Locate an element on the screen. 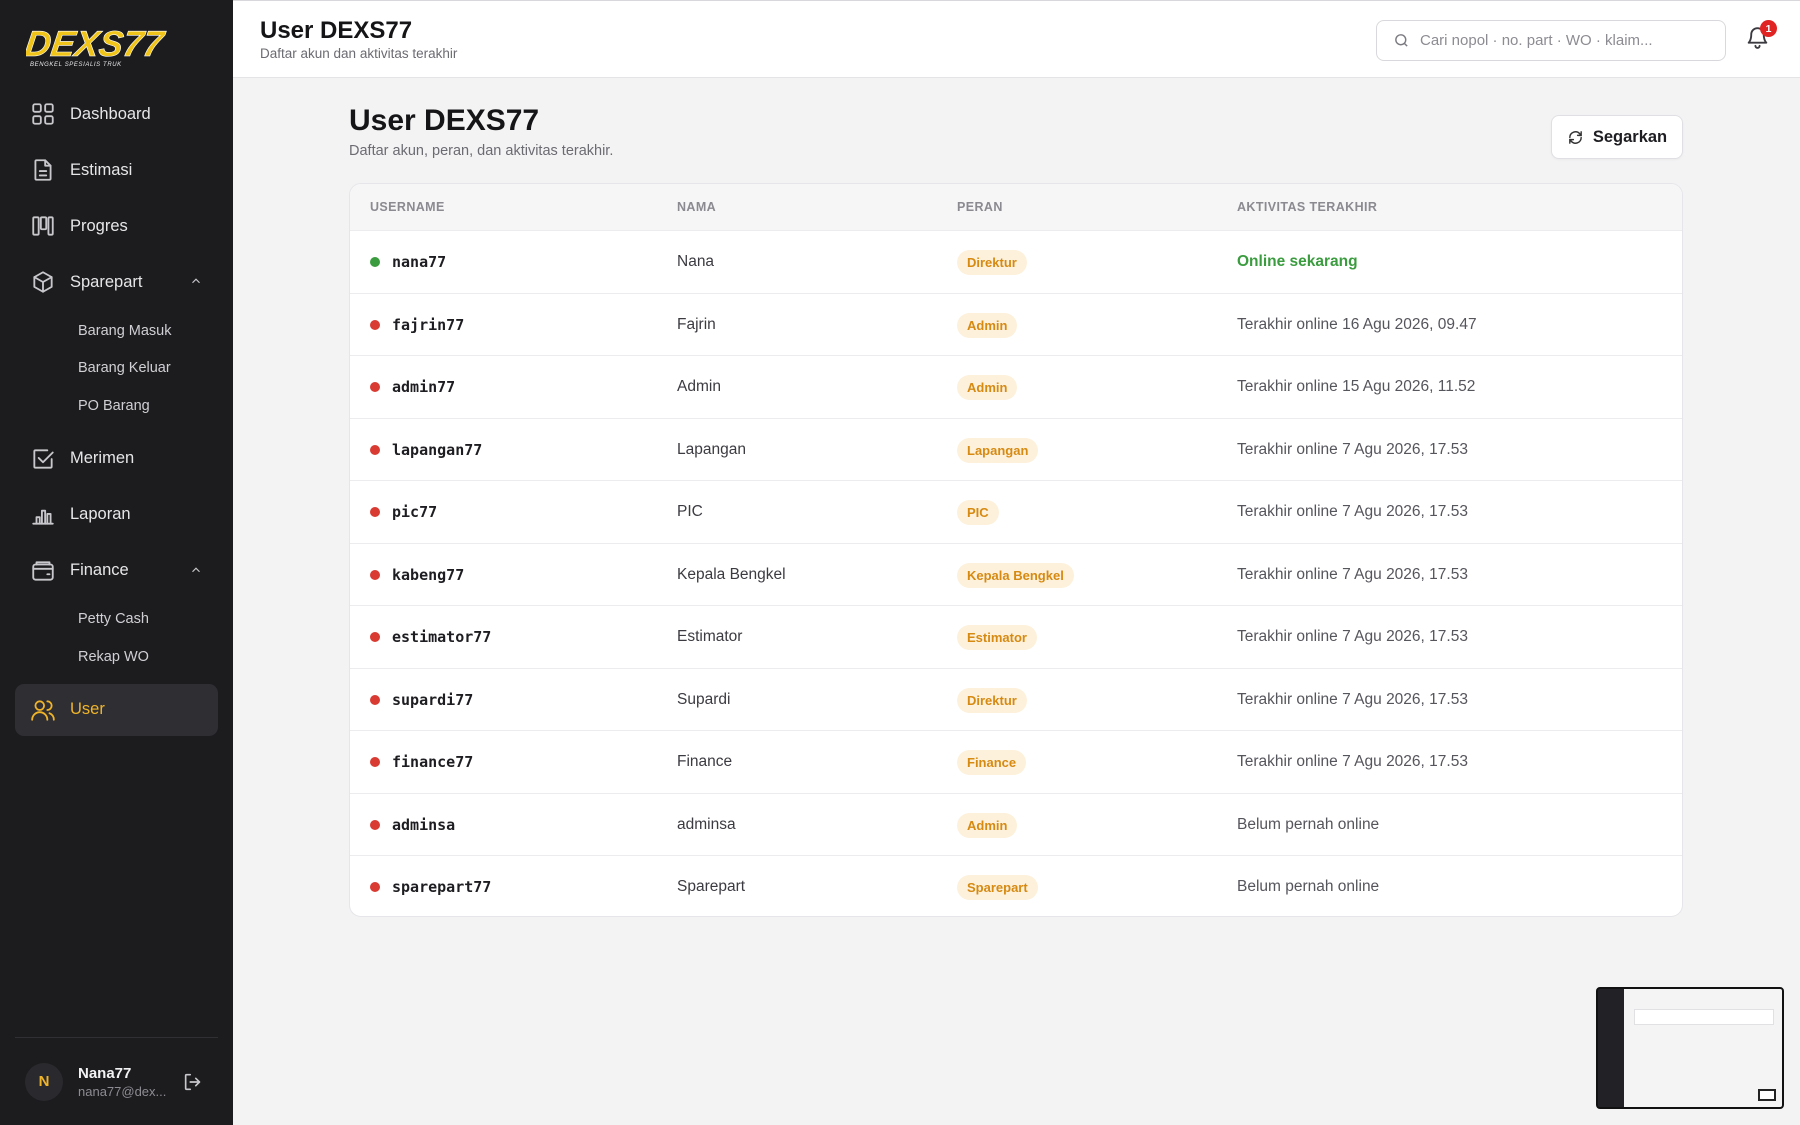 The image size is (1800, 1125). sidebar-item-sparepart: Sparepart is located at coordinates (116, 282).